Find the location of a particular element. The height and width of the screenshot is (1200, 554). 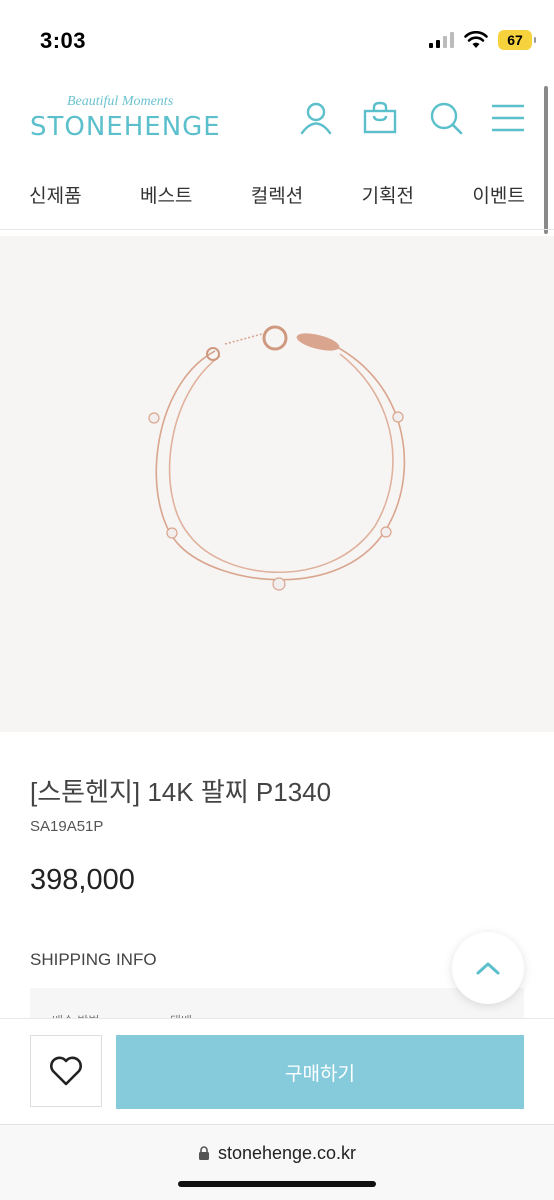

purchase-bar: 구매하기 is located at coordinates (277, 1071).